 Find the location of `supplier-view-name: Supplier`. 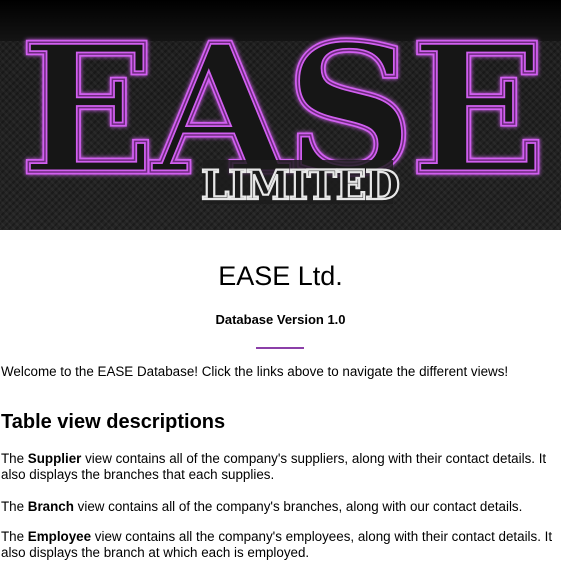

supplier-view-name: Supplier is located at coordinates (54, 458).